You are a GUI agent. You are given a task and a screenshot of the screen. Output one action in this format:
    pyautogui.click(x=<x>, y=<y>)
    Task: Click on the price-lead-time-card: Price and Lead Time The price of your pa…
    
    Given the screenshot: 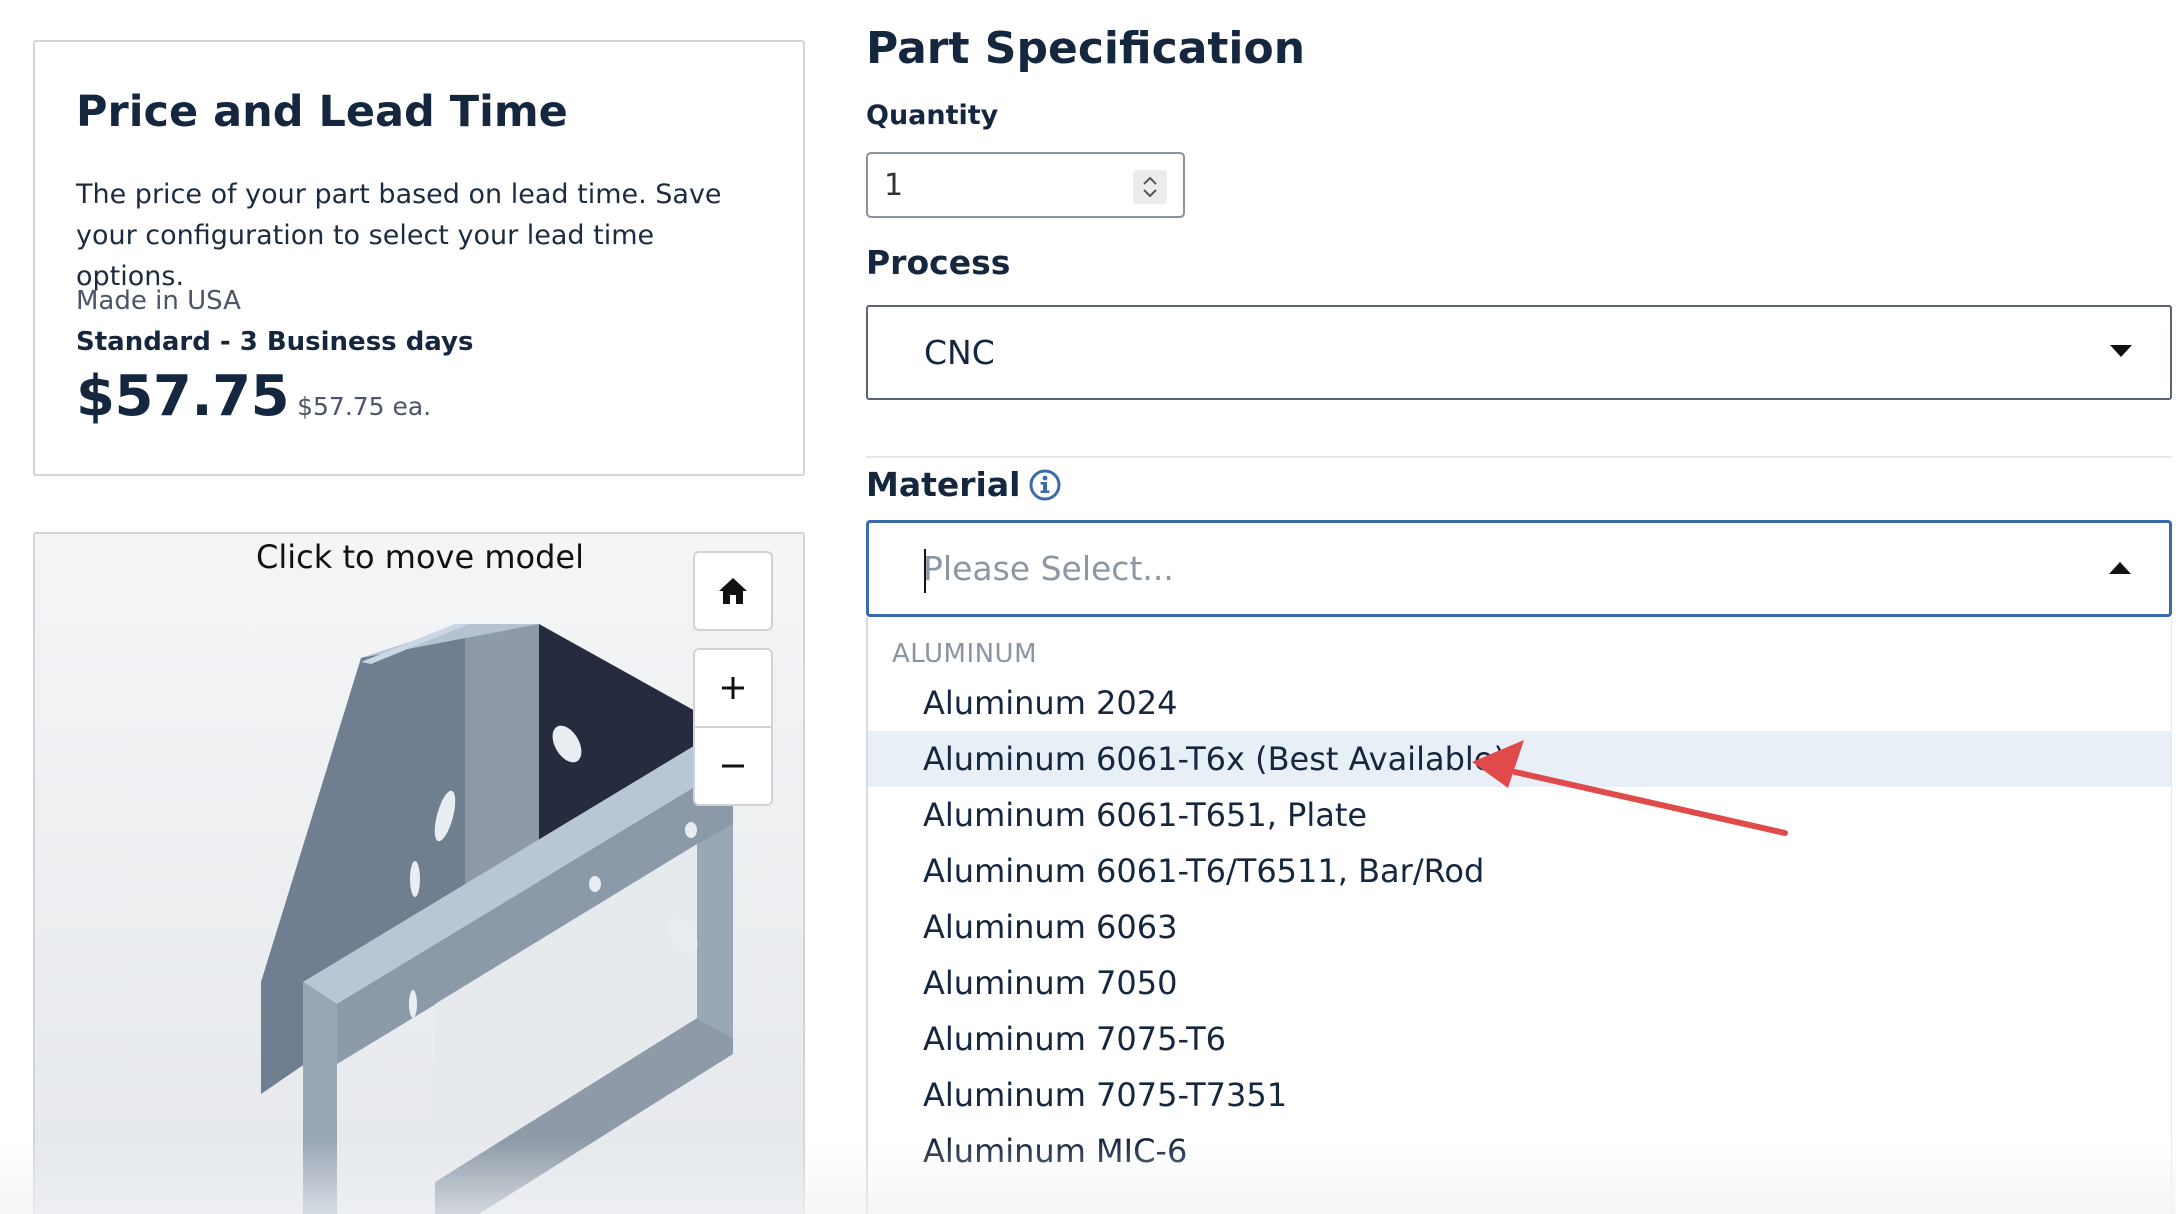 What is the action you would take?
    pyautogui.click(x=419, y=258)
    